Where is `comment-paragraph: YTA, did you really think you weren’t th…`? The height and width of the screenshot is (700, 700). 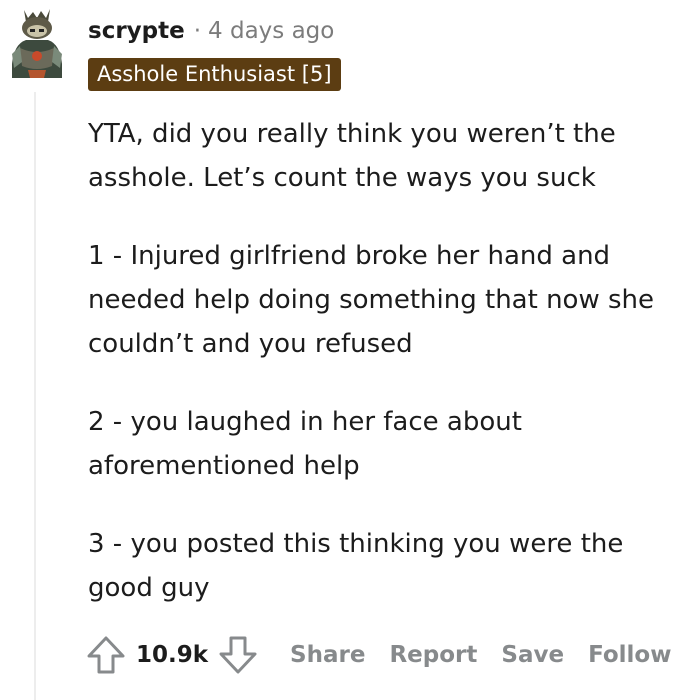
comment-paragraph: YTA, did you really think you weren’t th… is located at coordinates (352, 156).